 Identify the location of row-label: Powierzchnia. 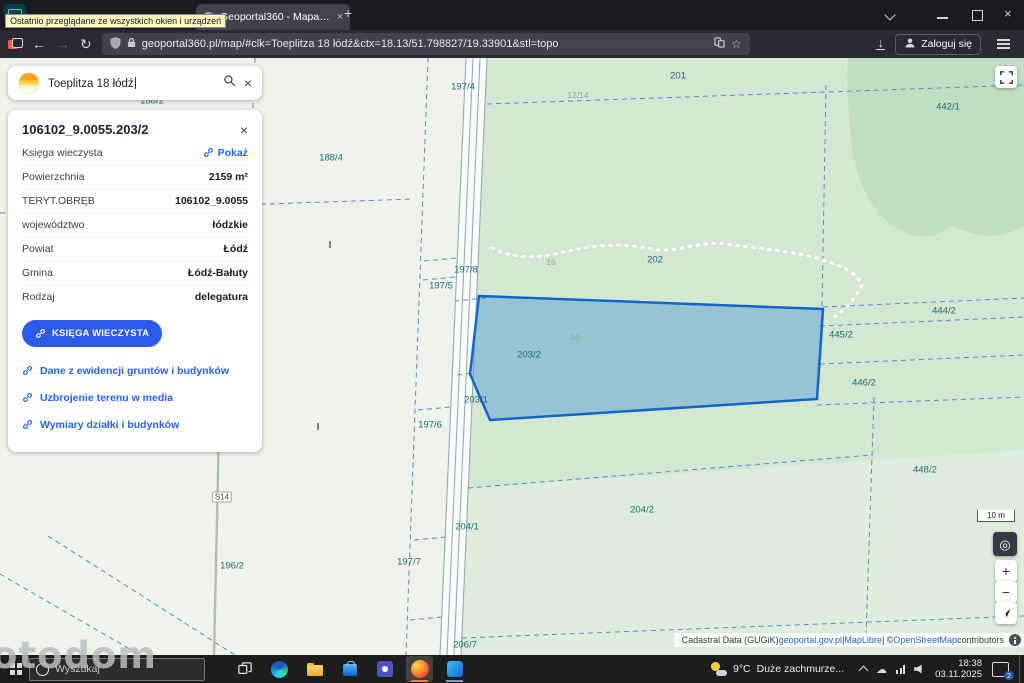
(53, 176).